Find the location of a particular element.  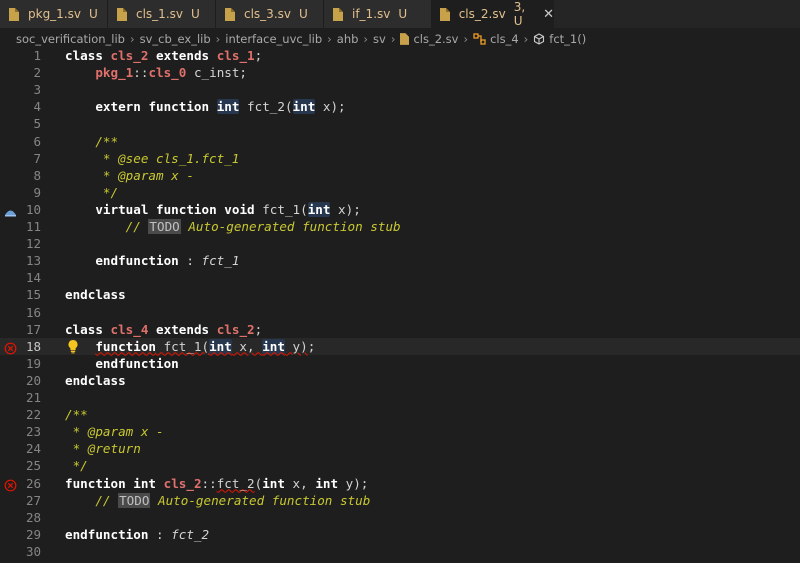

line-number: 30 is located at coordinates (33, 551).